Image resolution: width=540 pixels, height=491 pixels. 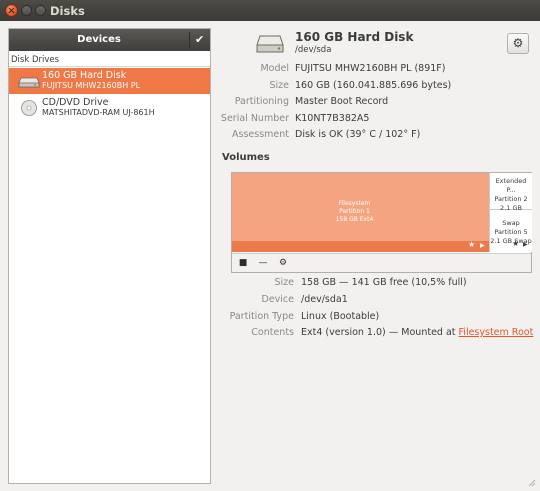 I want to click on partition-1-name: Partition 1, so click(x=354, y=211).